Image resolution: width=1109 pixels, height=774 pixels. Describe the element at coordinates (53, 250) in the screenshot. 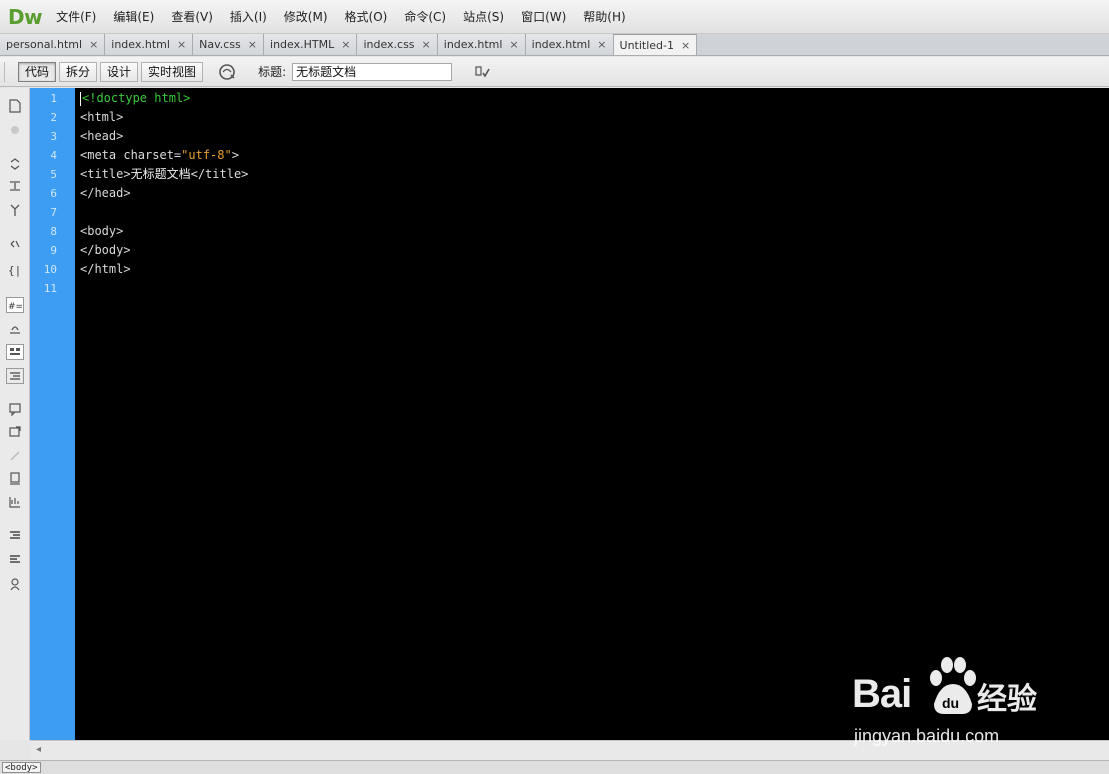

I see `line-number: 9` at that location.